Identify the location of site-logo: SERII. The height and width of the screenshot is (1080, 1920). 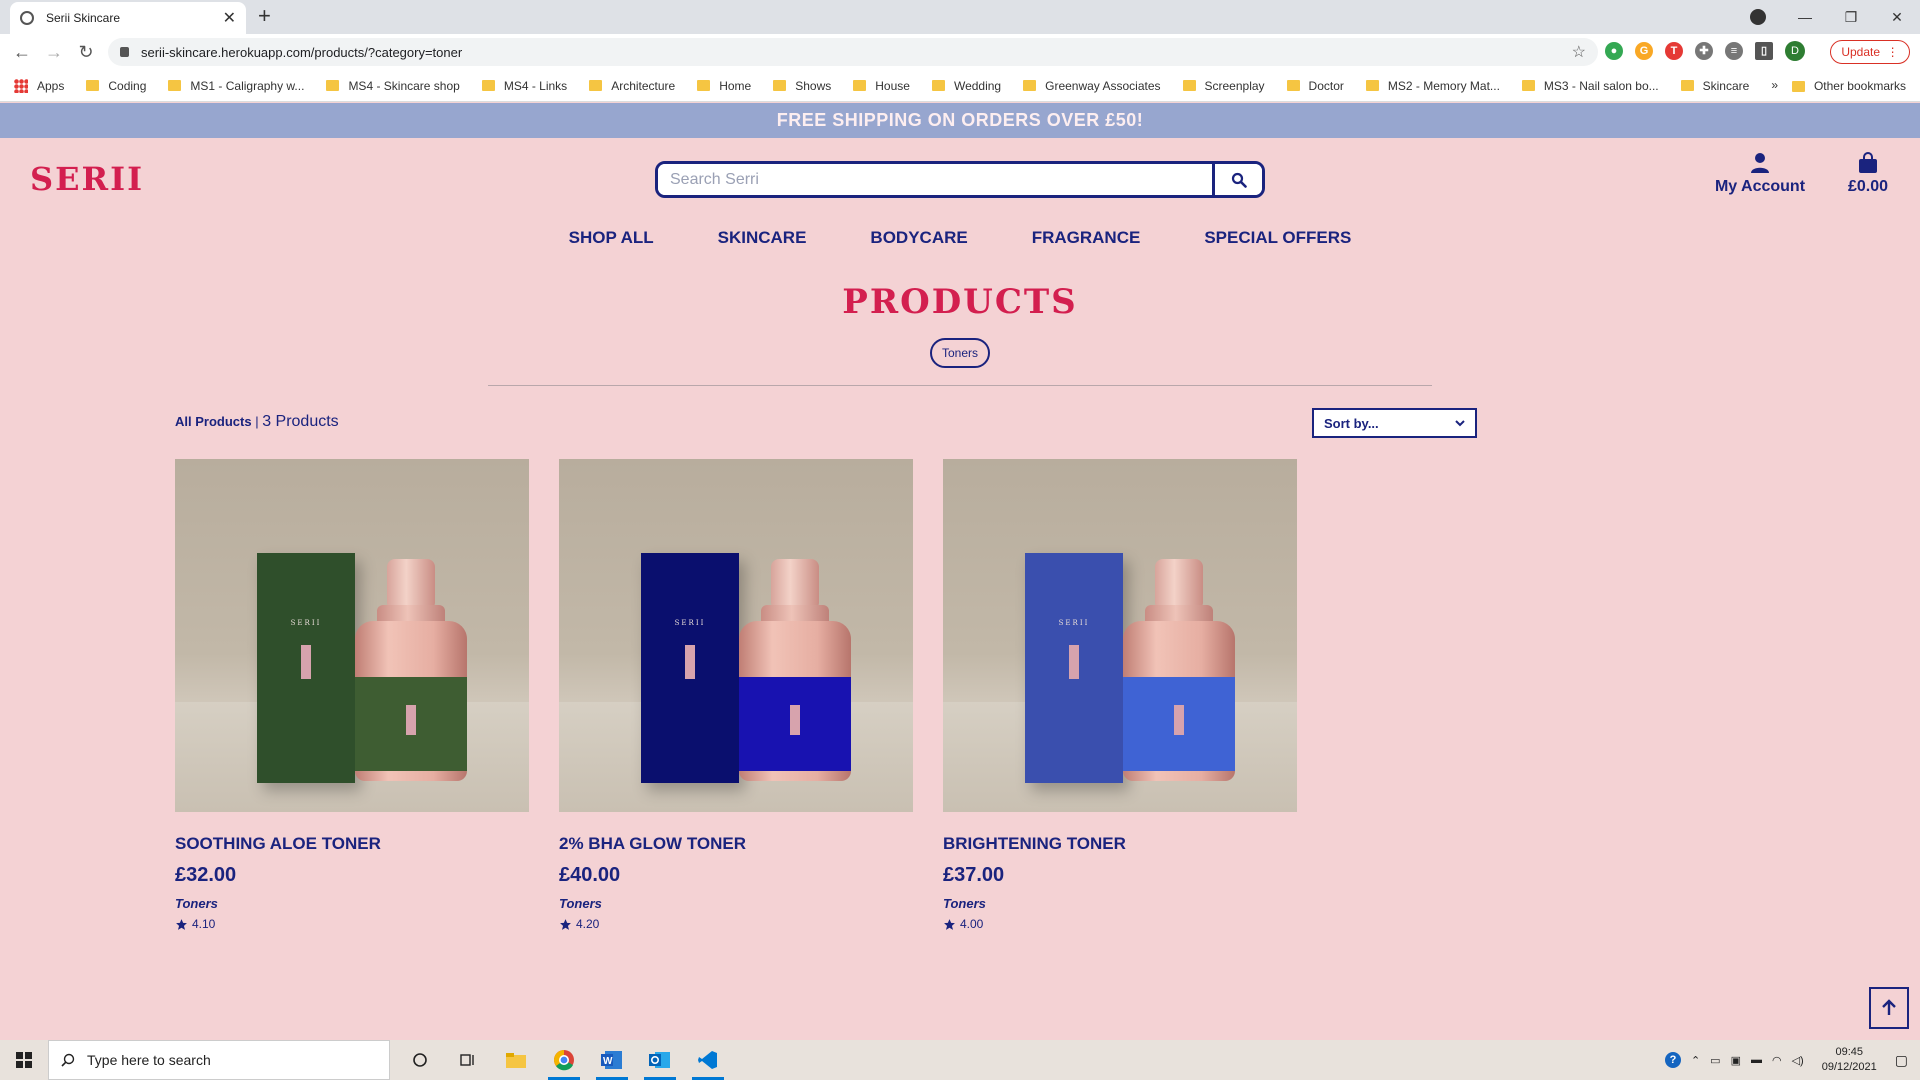
(87, 179).